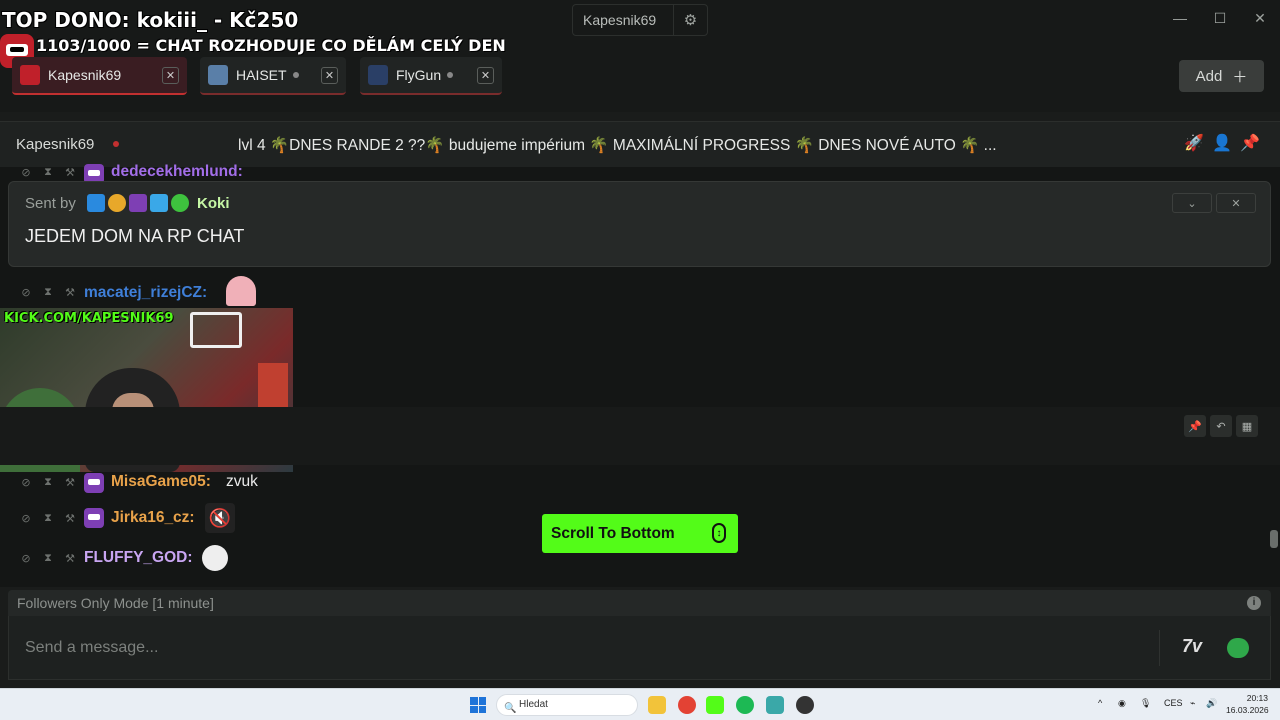 This screenshot has width=1280, height=720. Describe the element at coordinates (213, 203) in the screenshot. I see `pinned-sender: Koki` at that location.